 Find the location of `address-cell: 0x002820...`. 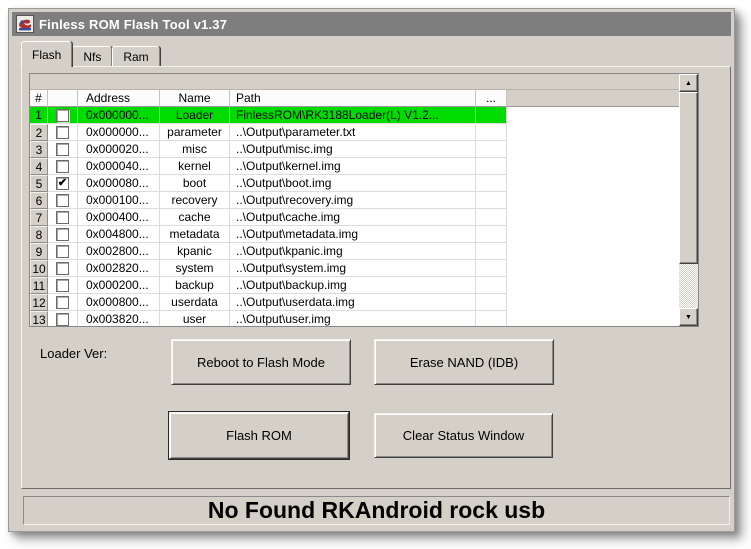

address-cell: 0x002820... is located at coordinates (119, 268).